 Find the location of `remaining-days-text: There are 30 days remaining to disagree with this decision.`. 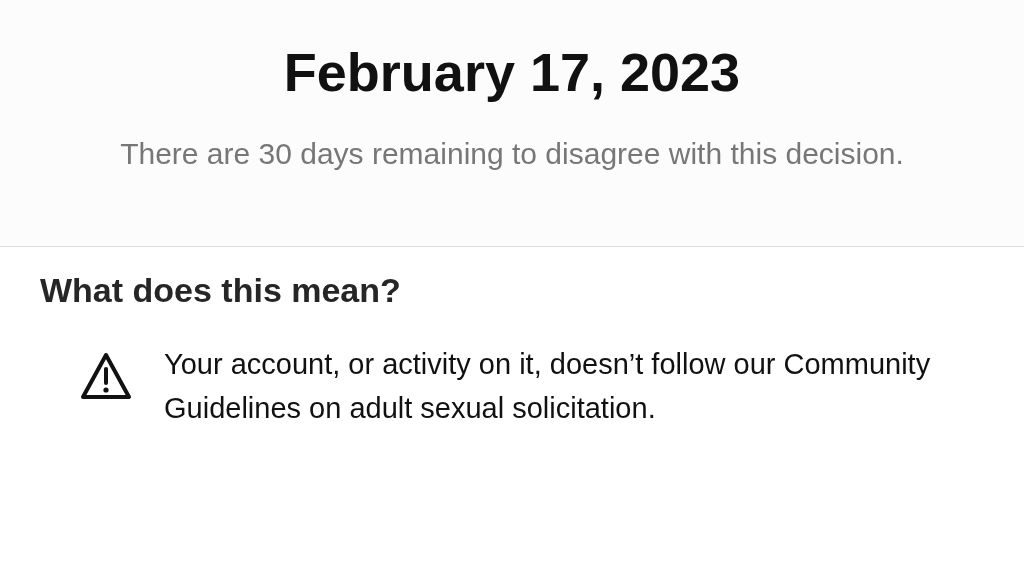

remaining-days-text: There are 30 days remaining to disagree with this decision. is located at coordinates (512, 154).